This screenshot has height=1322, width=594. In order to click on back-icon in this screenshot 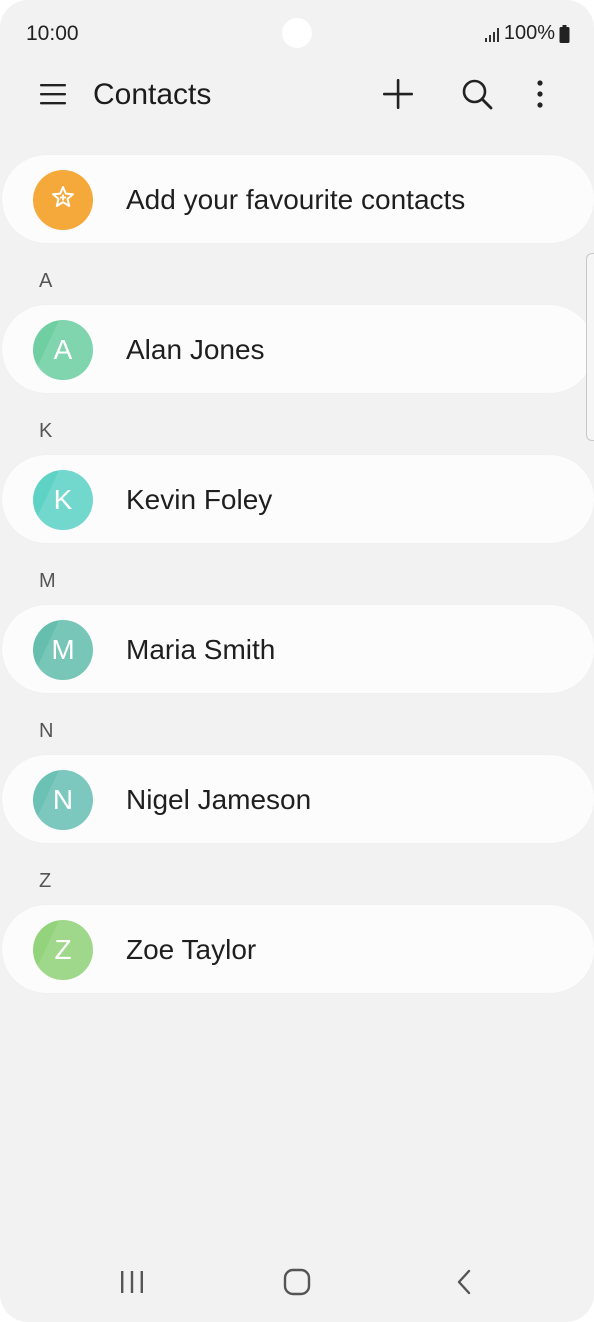, I will do `click(464, 1284)`.